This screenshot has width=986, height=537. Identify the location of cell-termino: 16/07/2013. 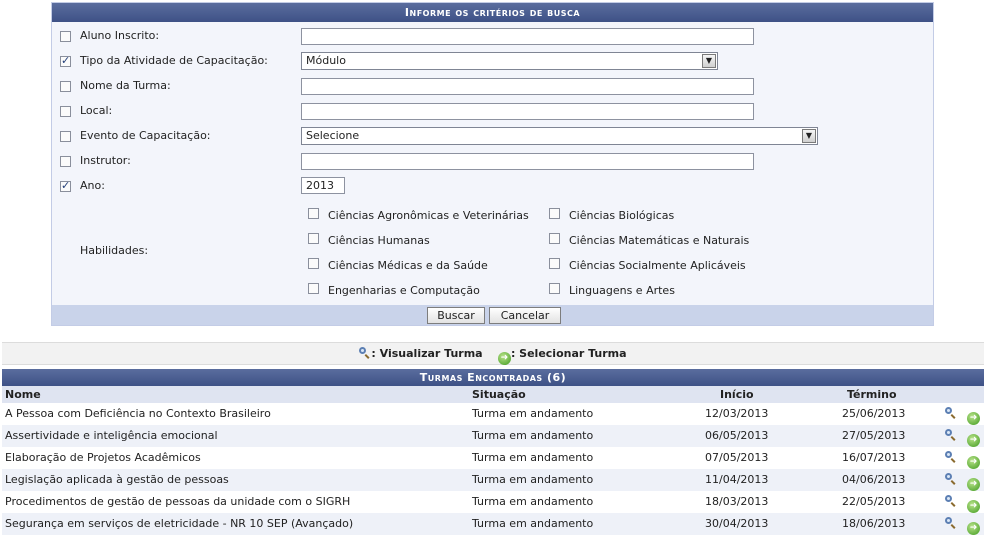
(874, 457).